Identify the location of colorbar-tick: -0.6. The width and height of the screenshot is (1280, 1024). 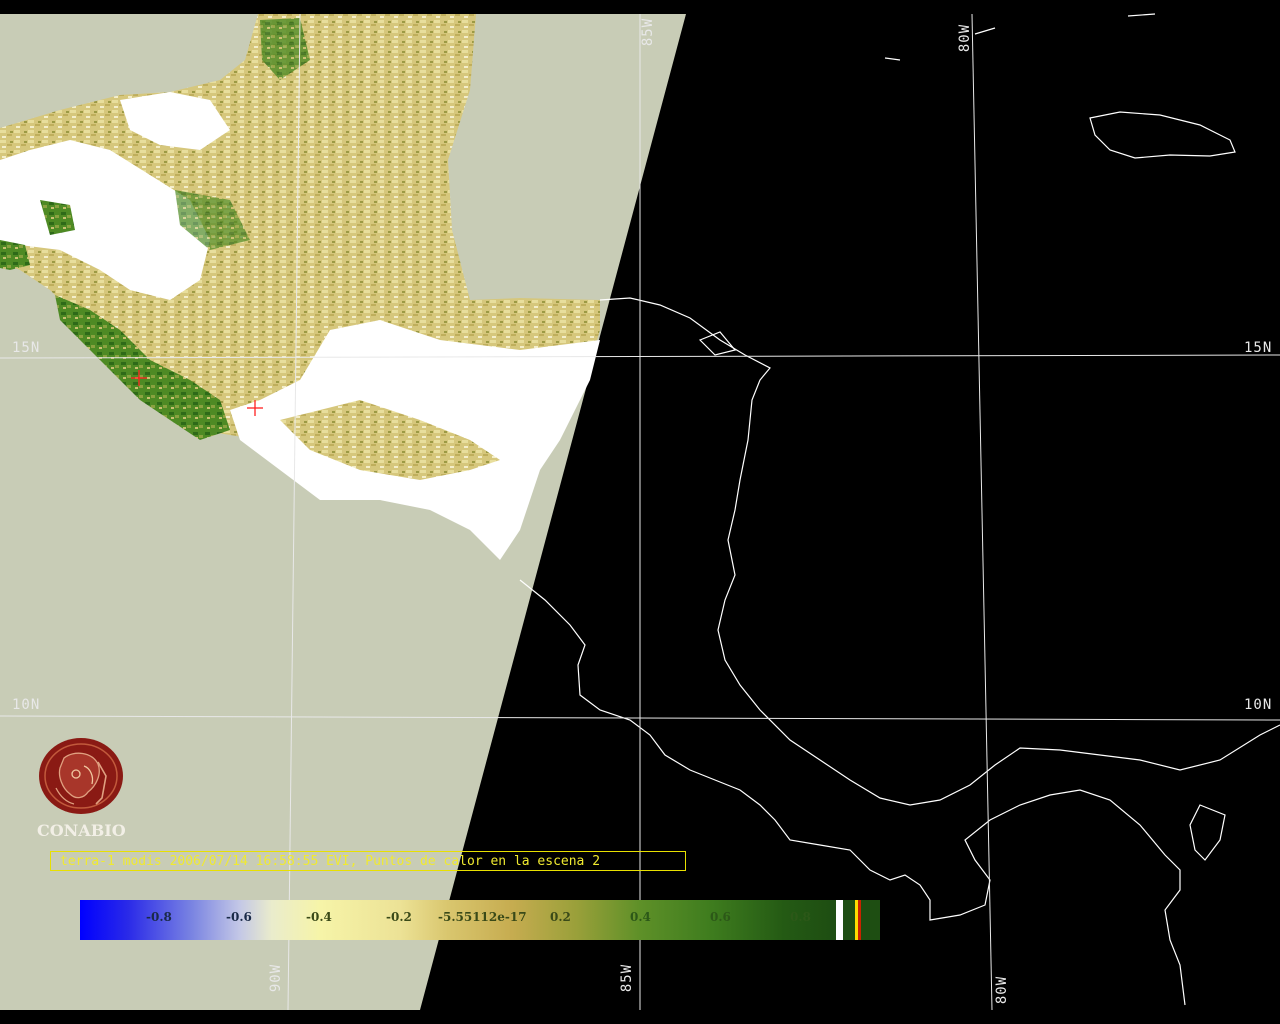
(239, 917).